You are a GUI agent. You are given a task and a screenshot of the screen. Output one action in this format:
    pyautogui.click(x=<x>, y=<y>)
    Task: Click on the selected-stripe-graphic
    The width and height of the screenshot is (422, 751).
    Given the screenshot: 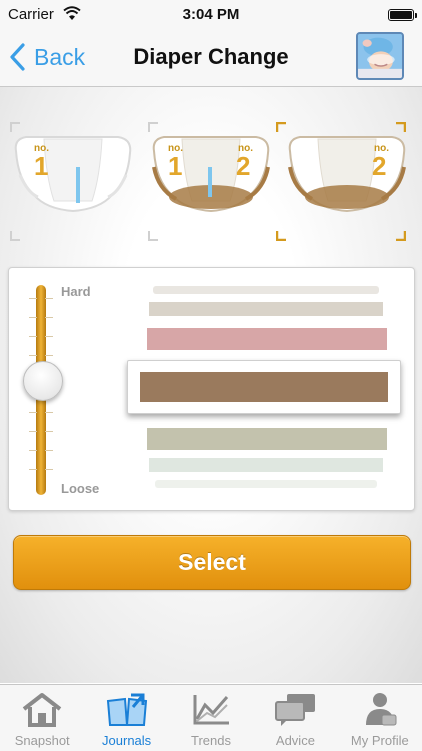 What is the action you would take?
    pyautogui.click(x=264, y=387)
    